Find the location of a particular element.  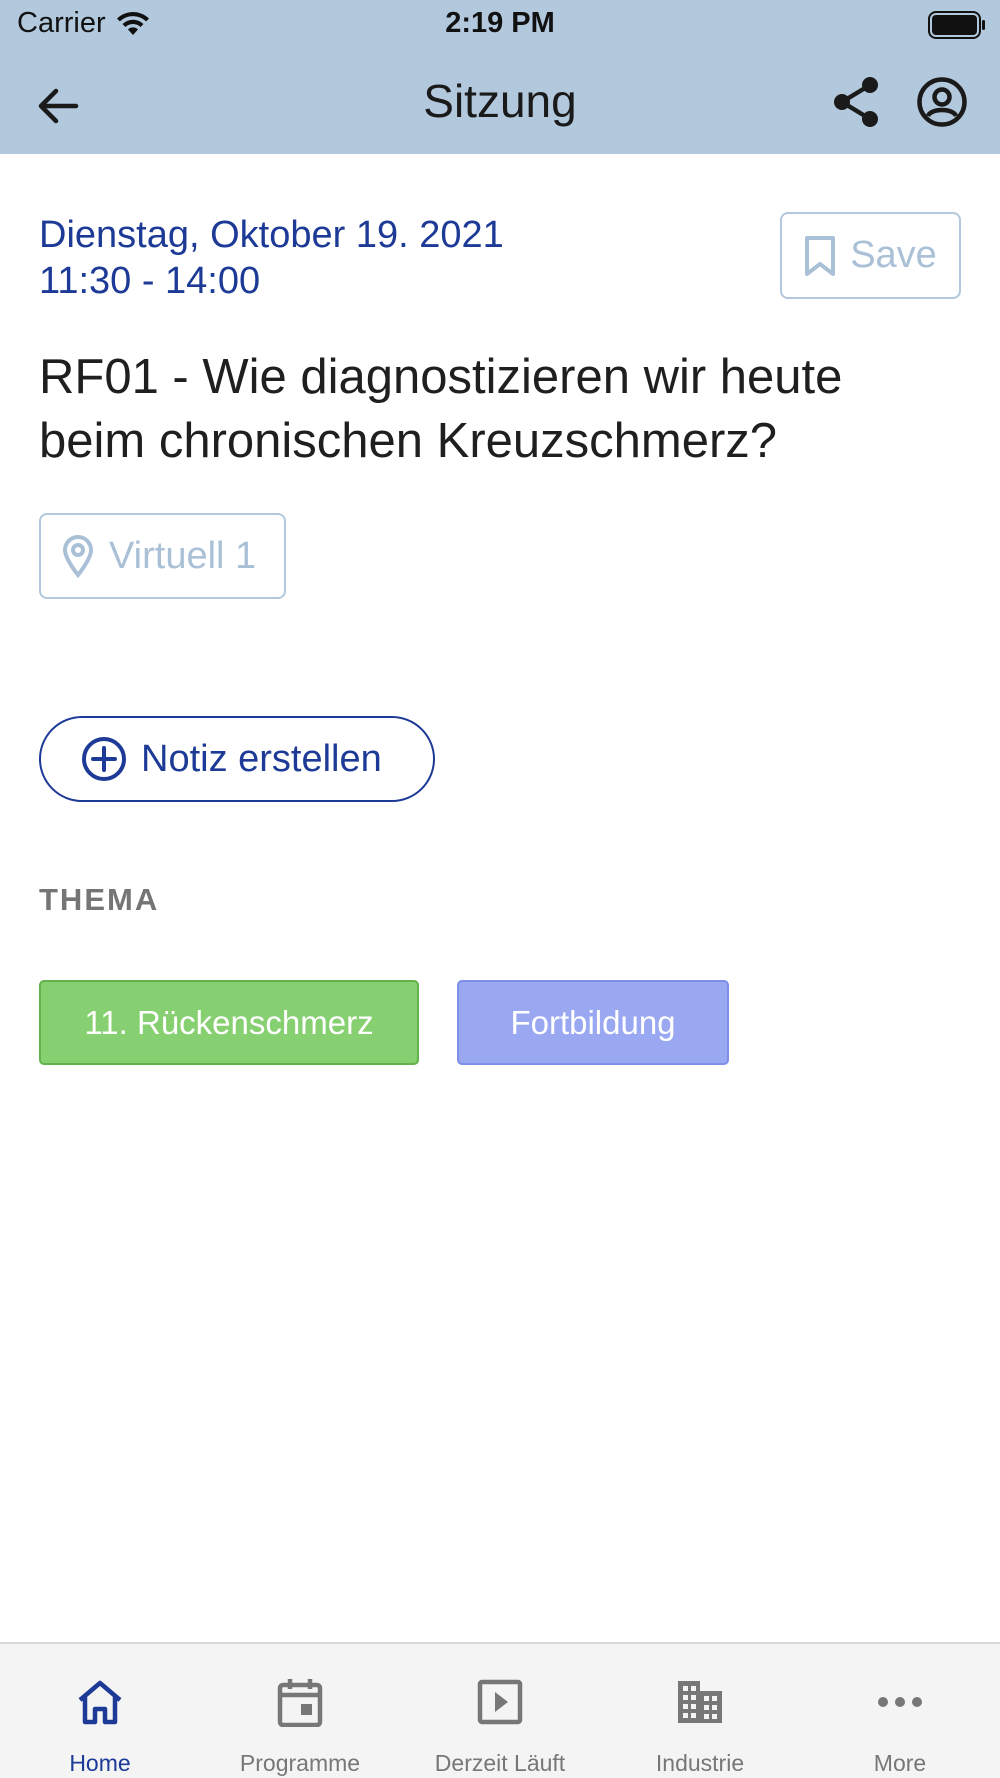

back-button is located at coordinates (58, 106).